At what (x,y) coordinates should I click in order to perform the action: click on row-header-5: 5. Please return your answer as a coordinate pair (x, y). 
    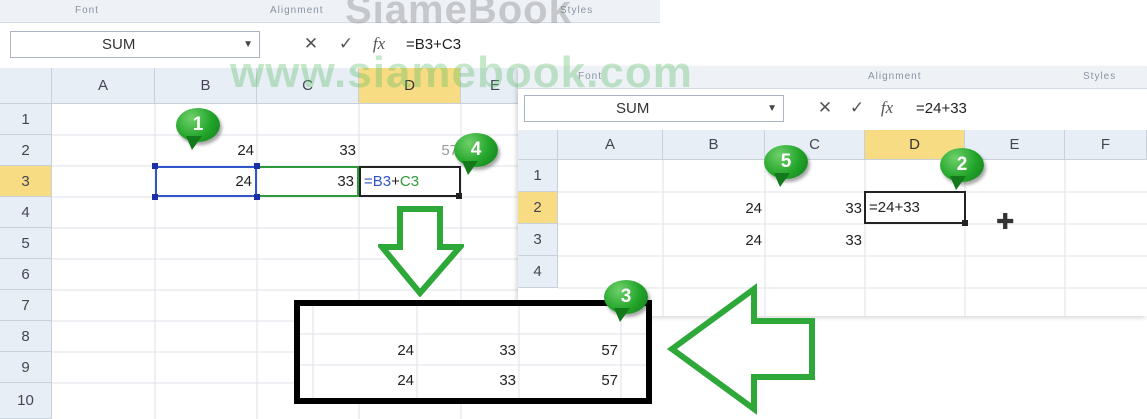
    Looking at the image, I should click on (26, 243).